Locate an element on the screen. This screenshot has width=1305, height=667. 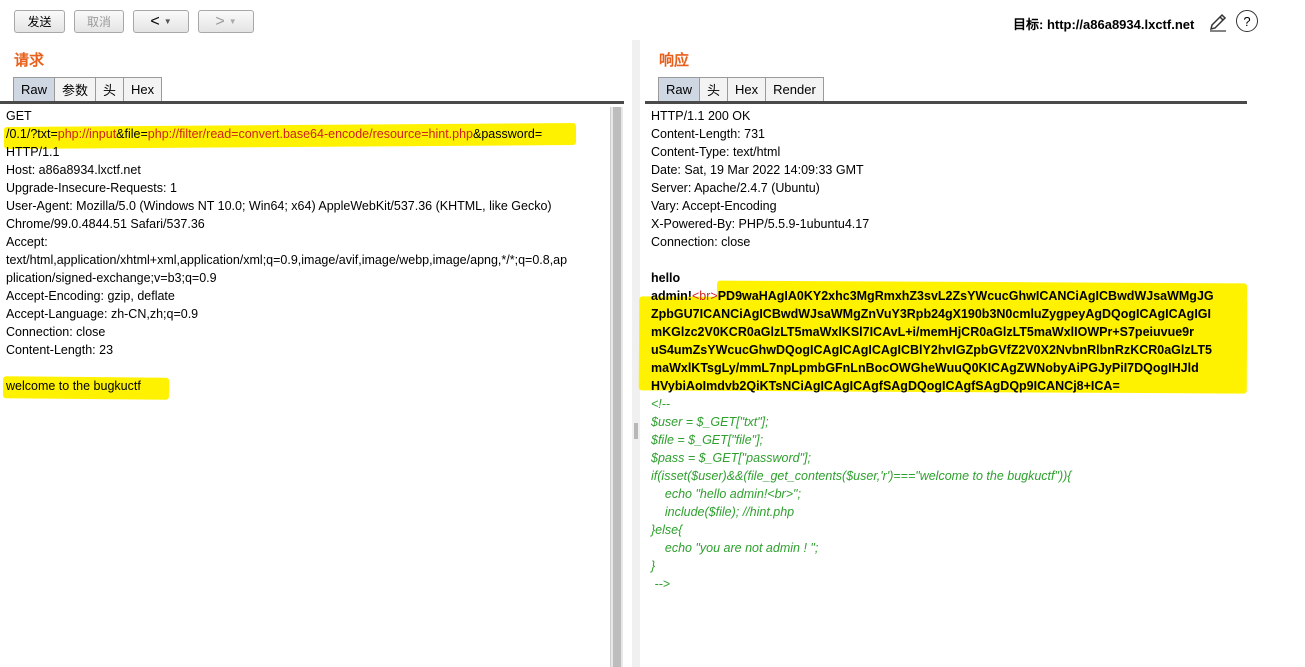
back-dropdown-icon: ▼ is located at coordinates (168, 21).